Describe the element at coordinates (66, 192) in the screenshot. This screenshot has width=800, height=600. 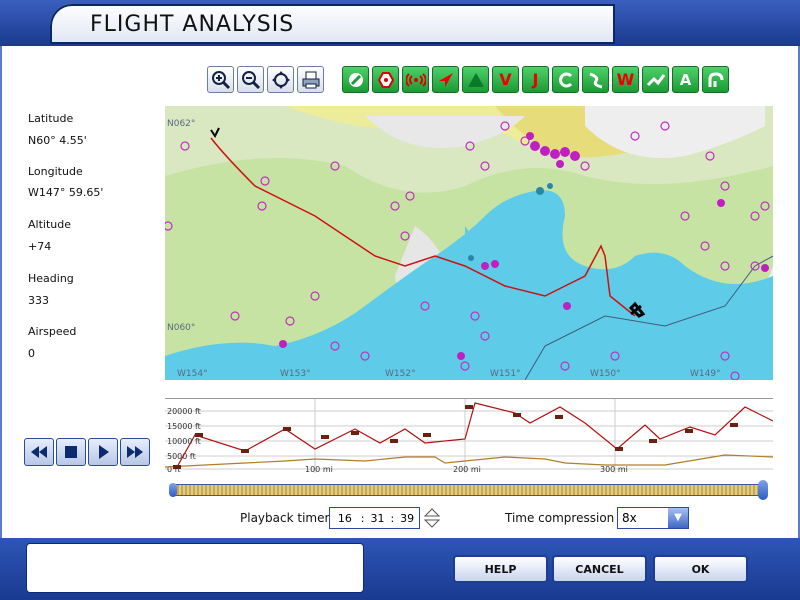
I see `longitude-value: W147° 59.65'` at that location.